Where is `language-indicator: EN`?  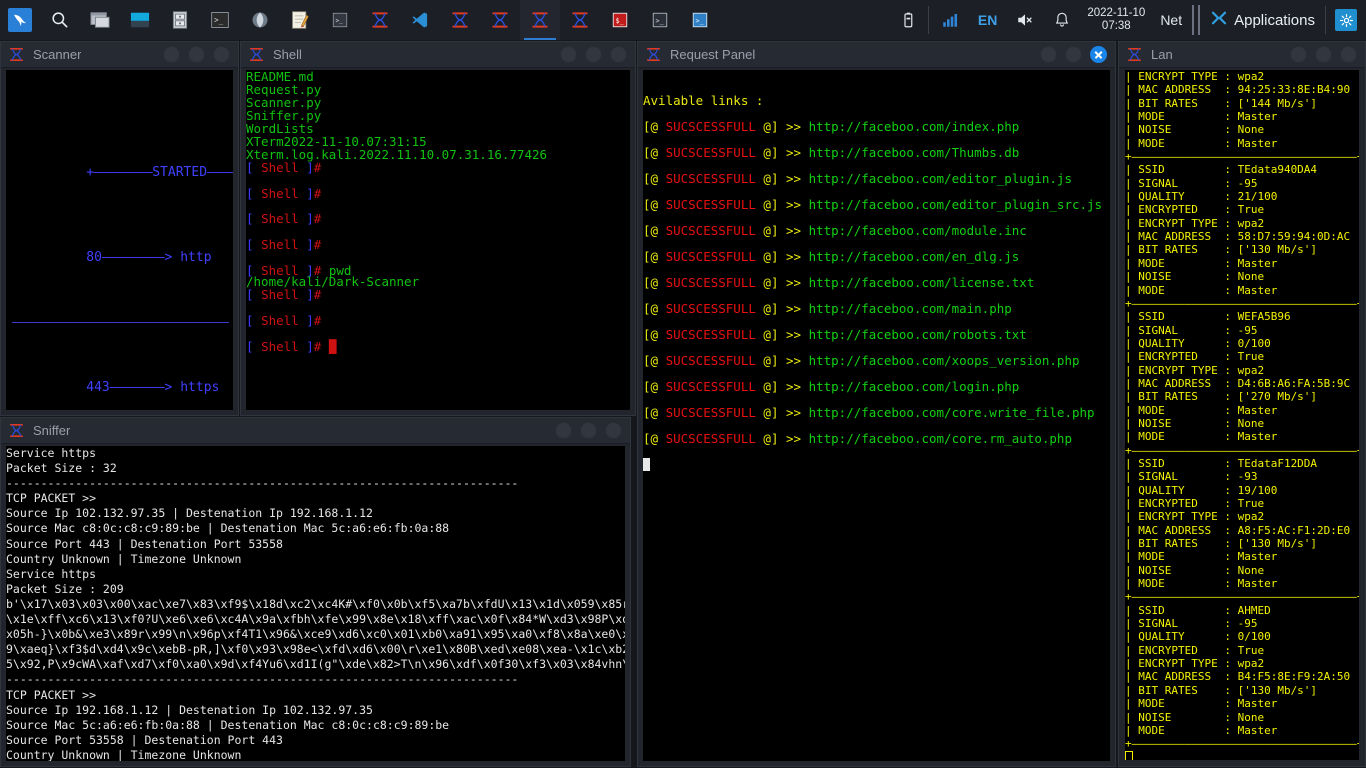
language-indicator: EN is located at coordinates (987, 20).